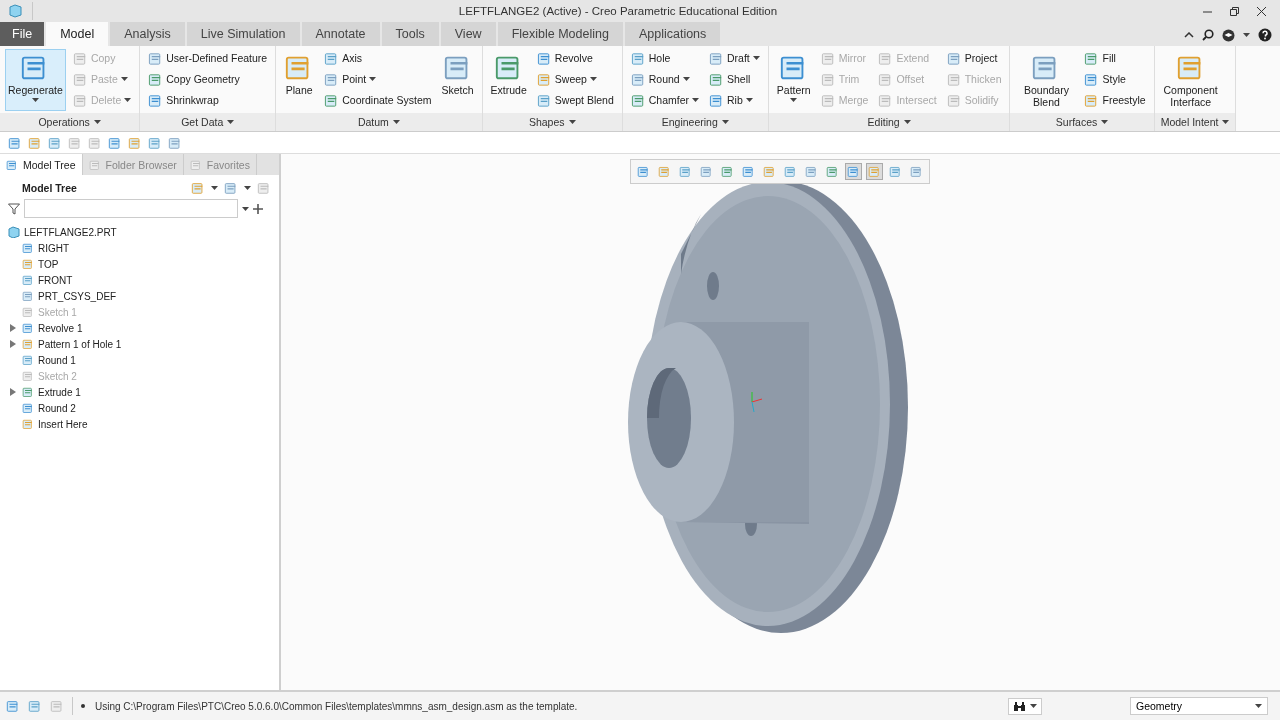 The height and width of the screenshot is (720, 1280). Describe the element at coordinates (378, 58) in the screenshot. I see `ribbon-button: Axis` at that location.